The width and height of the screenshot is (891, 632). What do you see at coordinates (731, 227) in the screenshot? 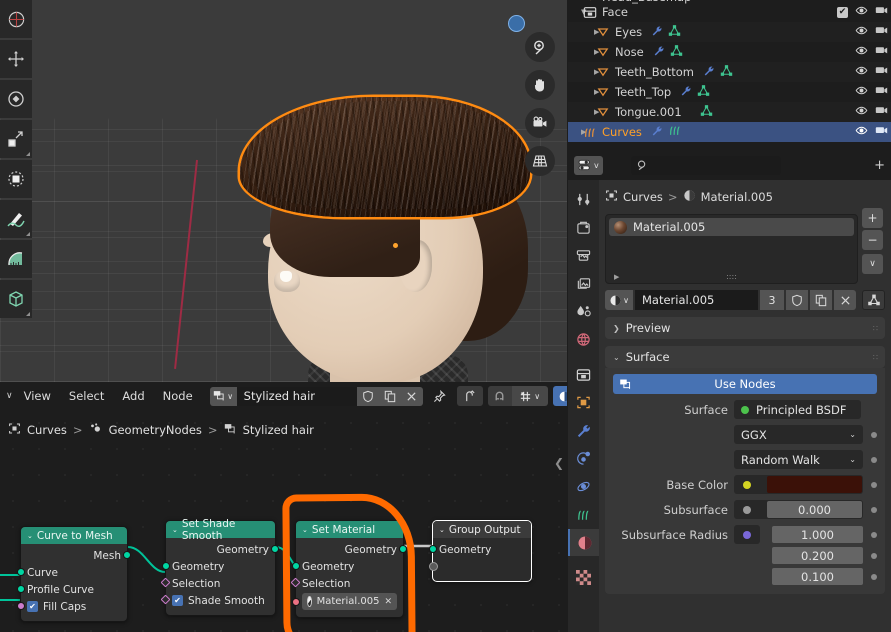
I see `material-slot-row: Material.005` at bounding box center [731, 227].